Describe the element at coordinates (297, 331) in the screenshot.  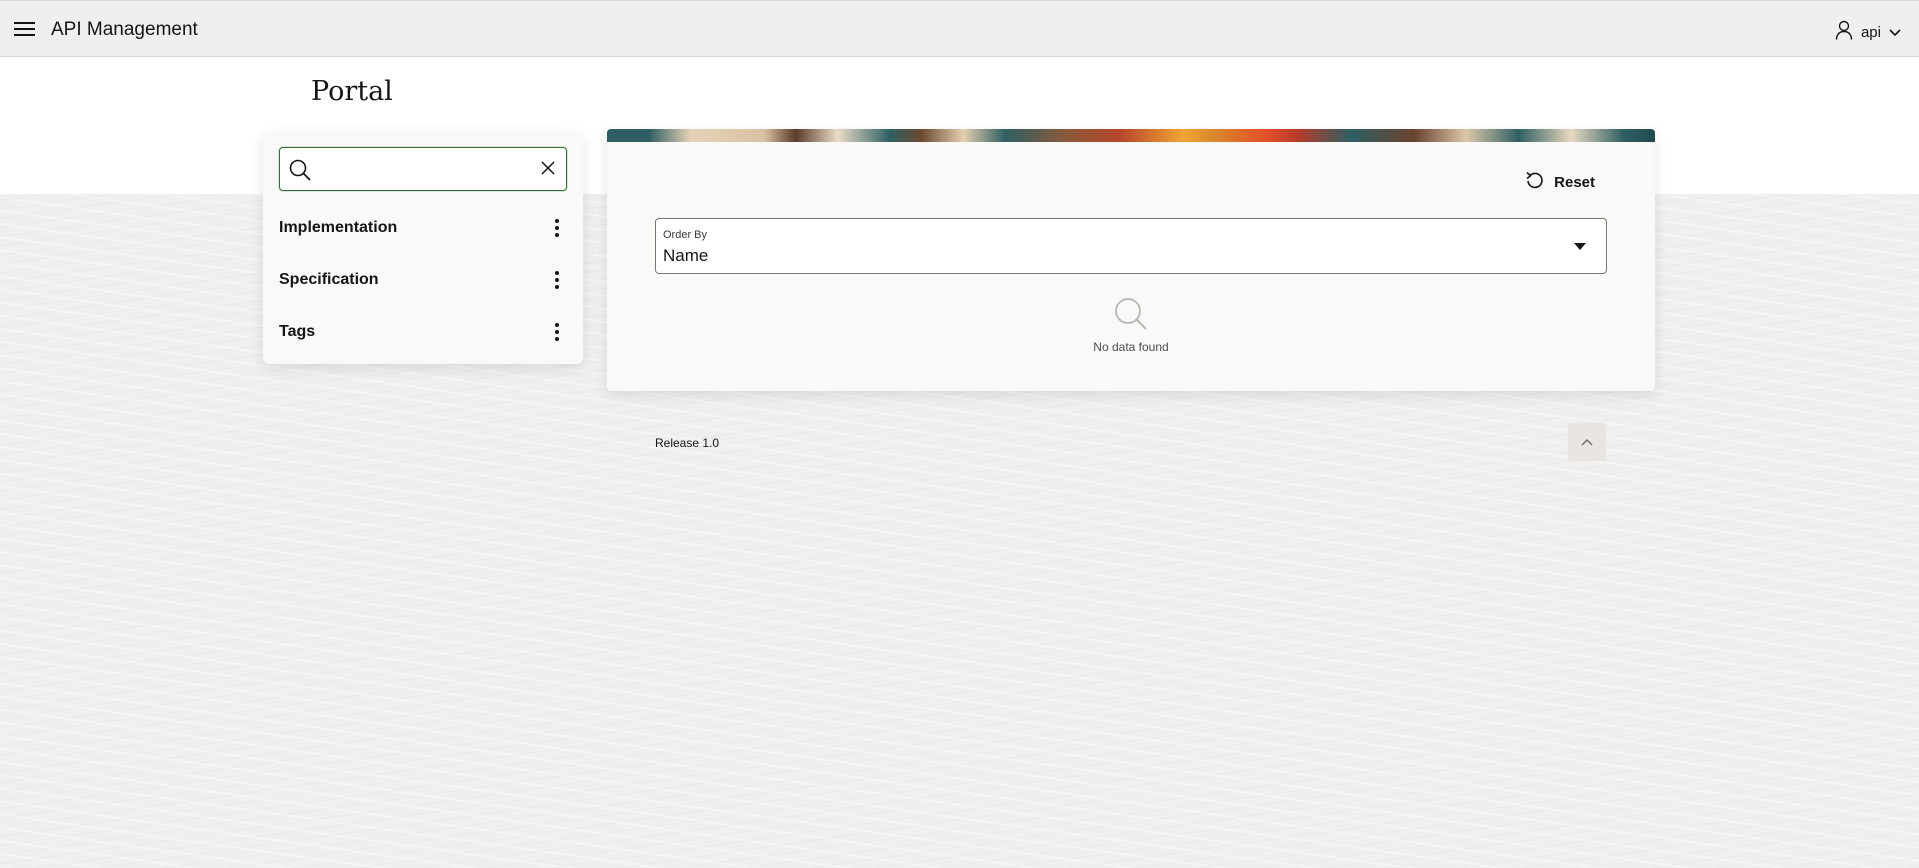
I see `facet-label: Tags` at that location.